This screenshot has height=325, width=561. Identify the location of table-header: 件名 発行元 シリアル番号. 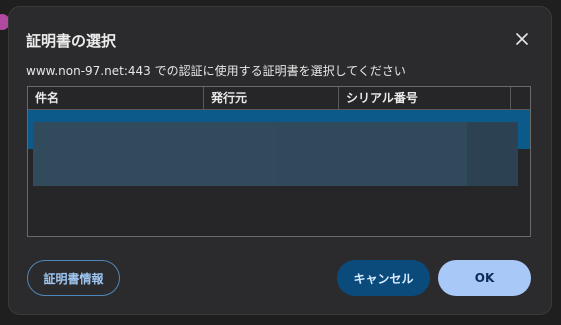
(279, 98).